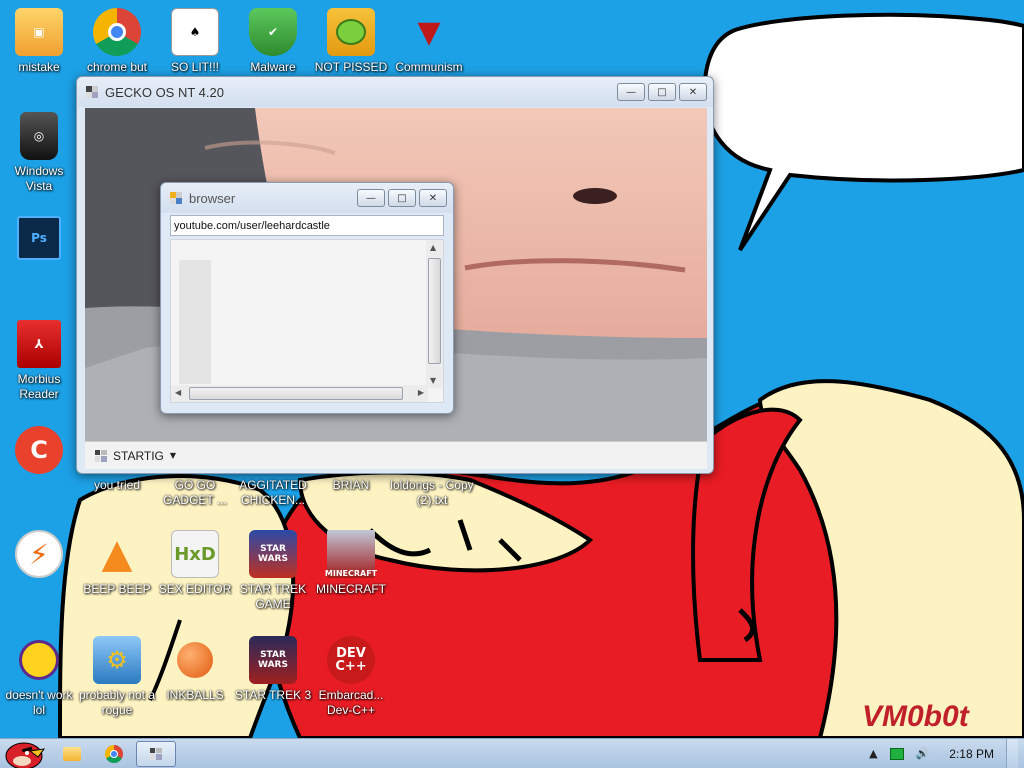 Image resolution: width=1024 pixels, height=768 pixels. Describe the element at coordinates (117, 67) in the screenshot. I see `desktop-icon-label: chrome but` at that location.